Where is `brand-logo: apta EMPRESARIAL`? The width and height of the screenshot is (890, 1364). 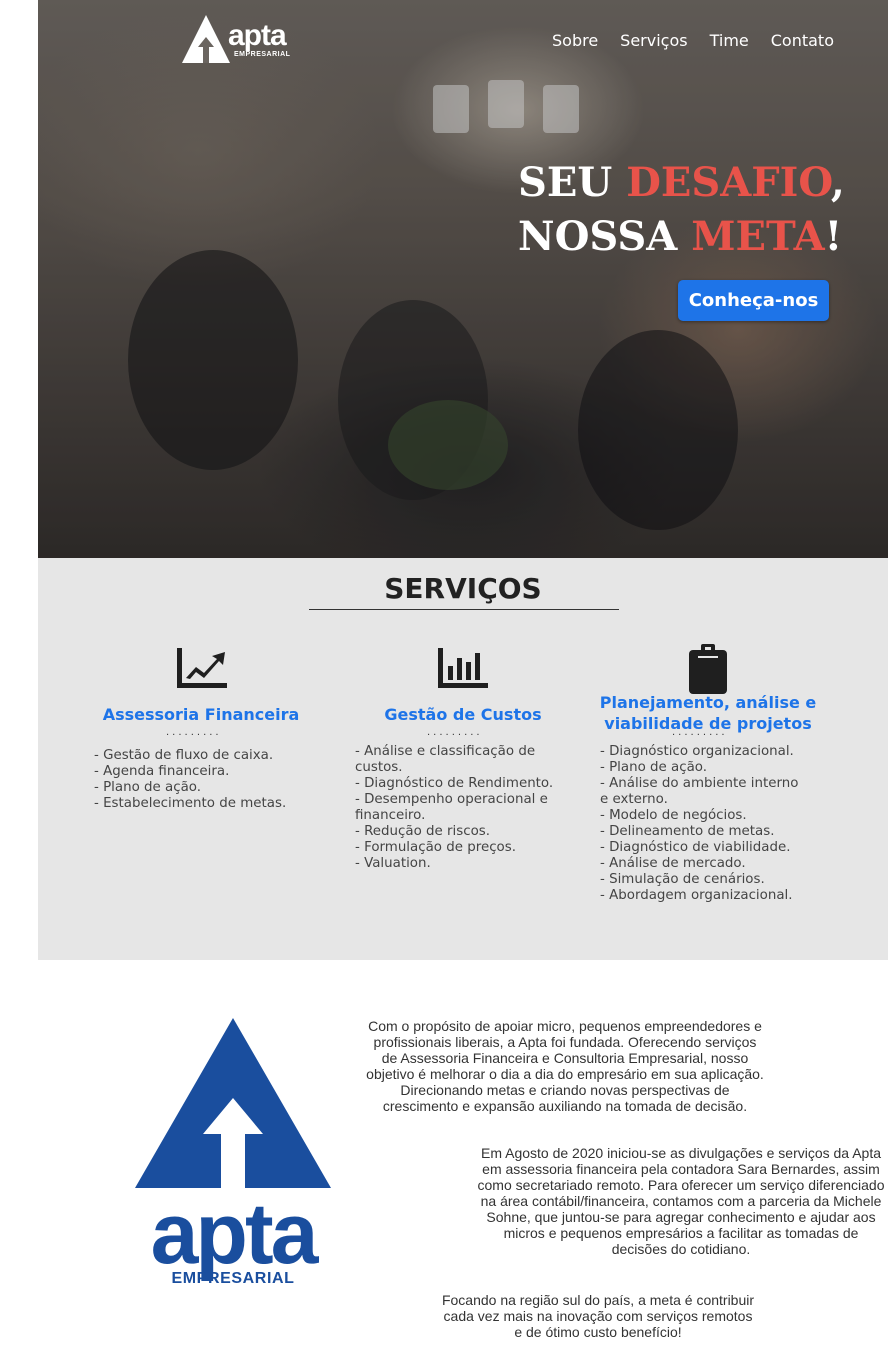 brand-logo: apta EMPRESARIAL is located at coordinates (246, 39).